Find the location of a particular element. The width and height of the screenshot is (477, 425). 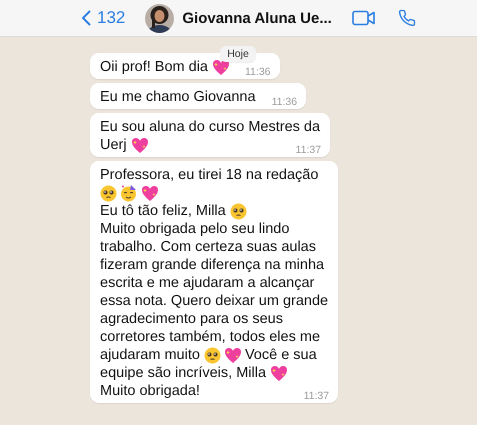

message-text: Eu me chamo Giovanna is located at coordinates (178, 97).